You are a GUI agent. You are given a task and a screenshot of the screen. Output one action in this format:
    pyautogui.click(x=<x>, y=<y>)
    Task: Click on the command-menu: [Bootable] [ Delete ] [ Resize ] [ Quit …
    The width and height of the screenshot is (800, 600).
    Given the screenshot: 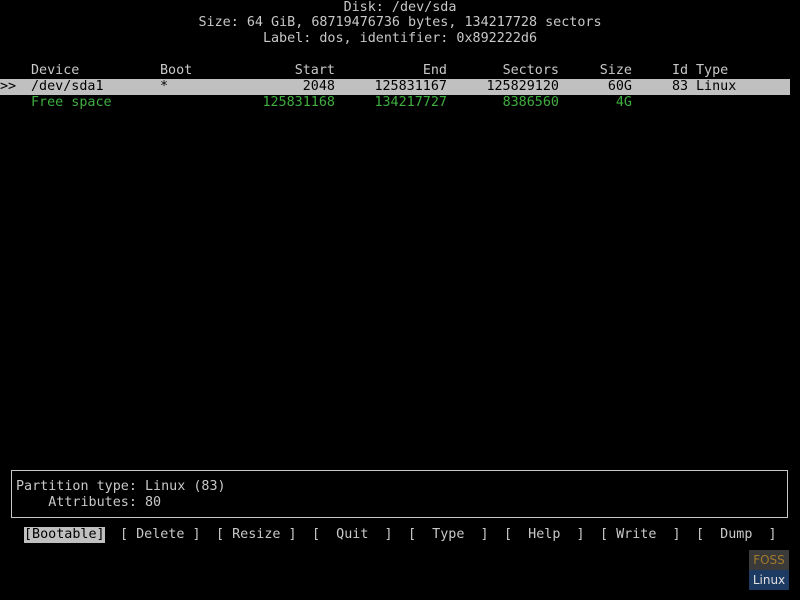 What is the action you would take?
    pyautogui.click(x=400, y=535)
    